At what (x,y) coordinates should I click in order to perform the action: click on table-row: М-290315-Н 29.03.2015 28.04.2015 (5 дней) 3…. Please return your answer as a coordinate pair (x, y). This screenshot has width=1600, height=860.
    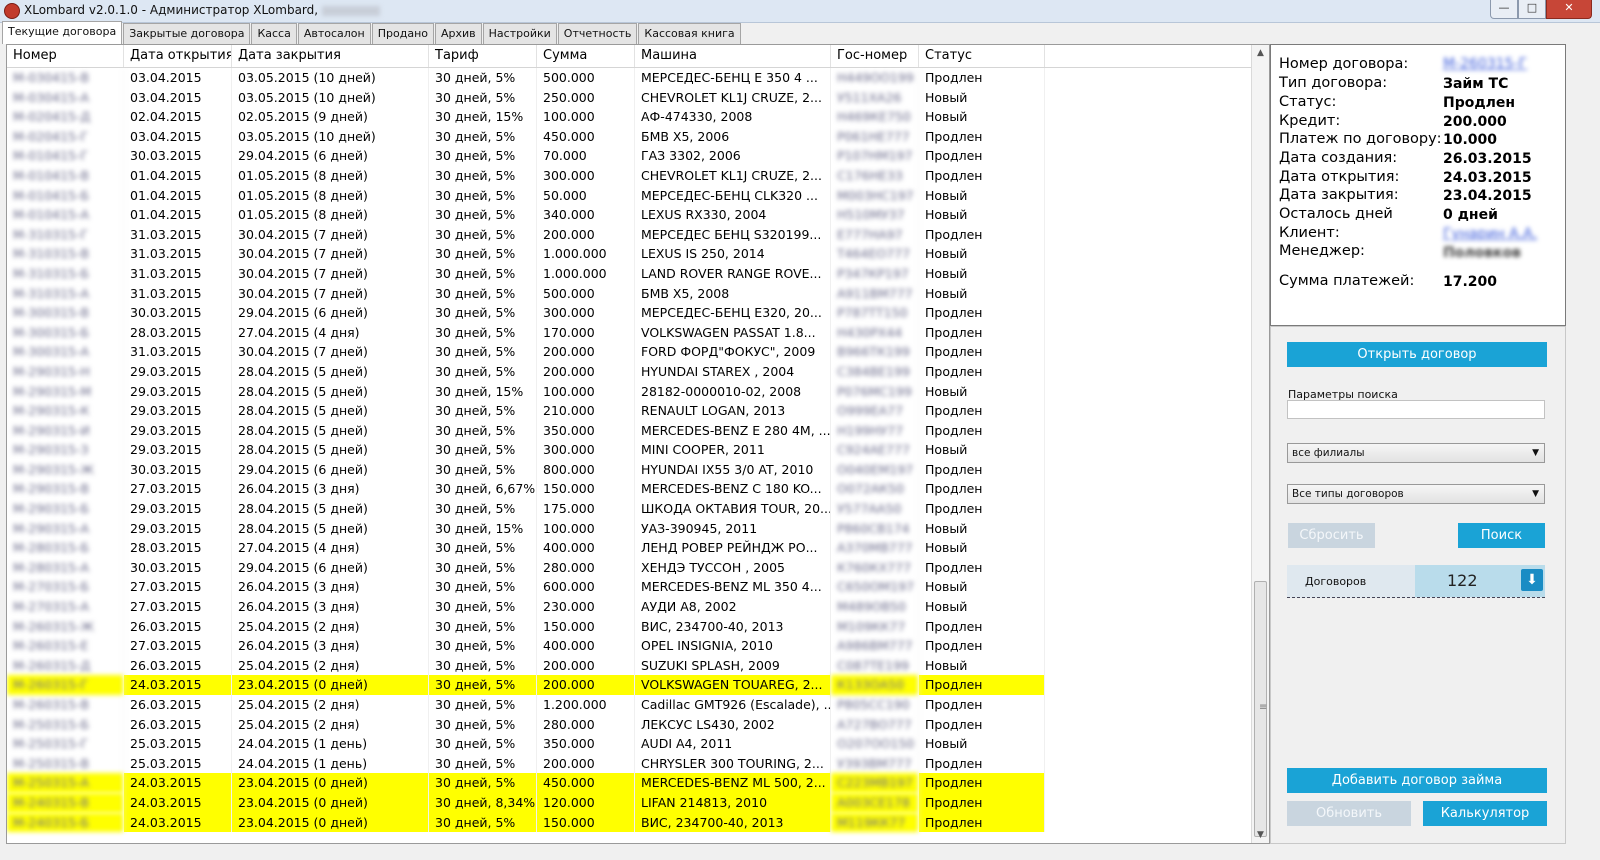
    Looking at the image, I should click on (638, 371).